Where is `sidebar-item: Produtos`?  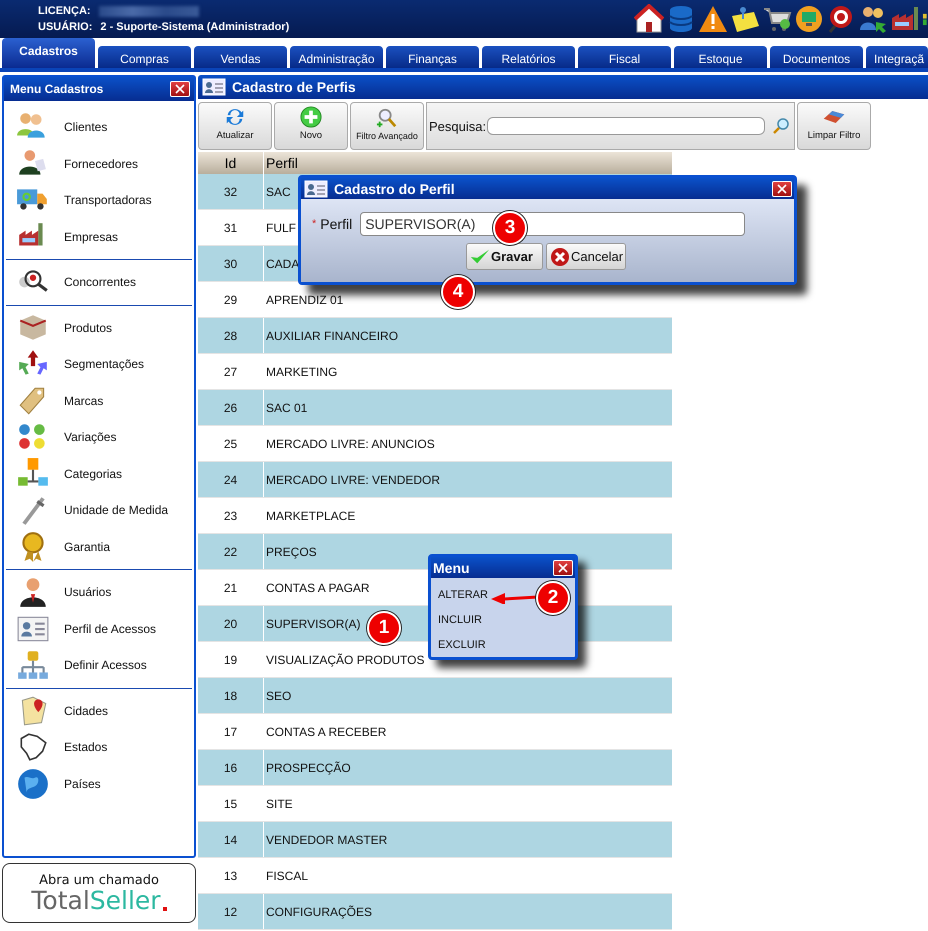
sidebar-item: Produtos is located at coordinates (99, 328).